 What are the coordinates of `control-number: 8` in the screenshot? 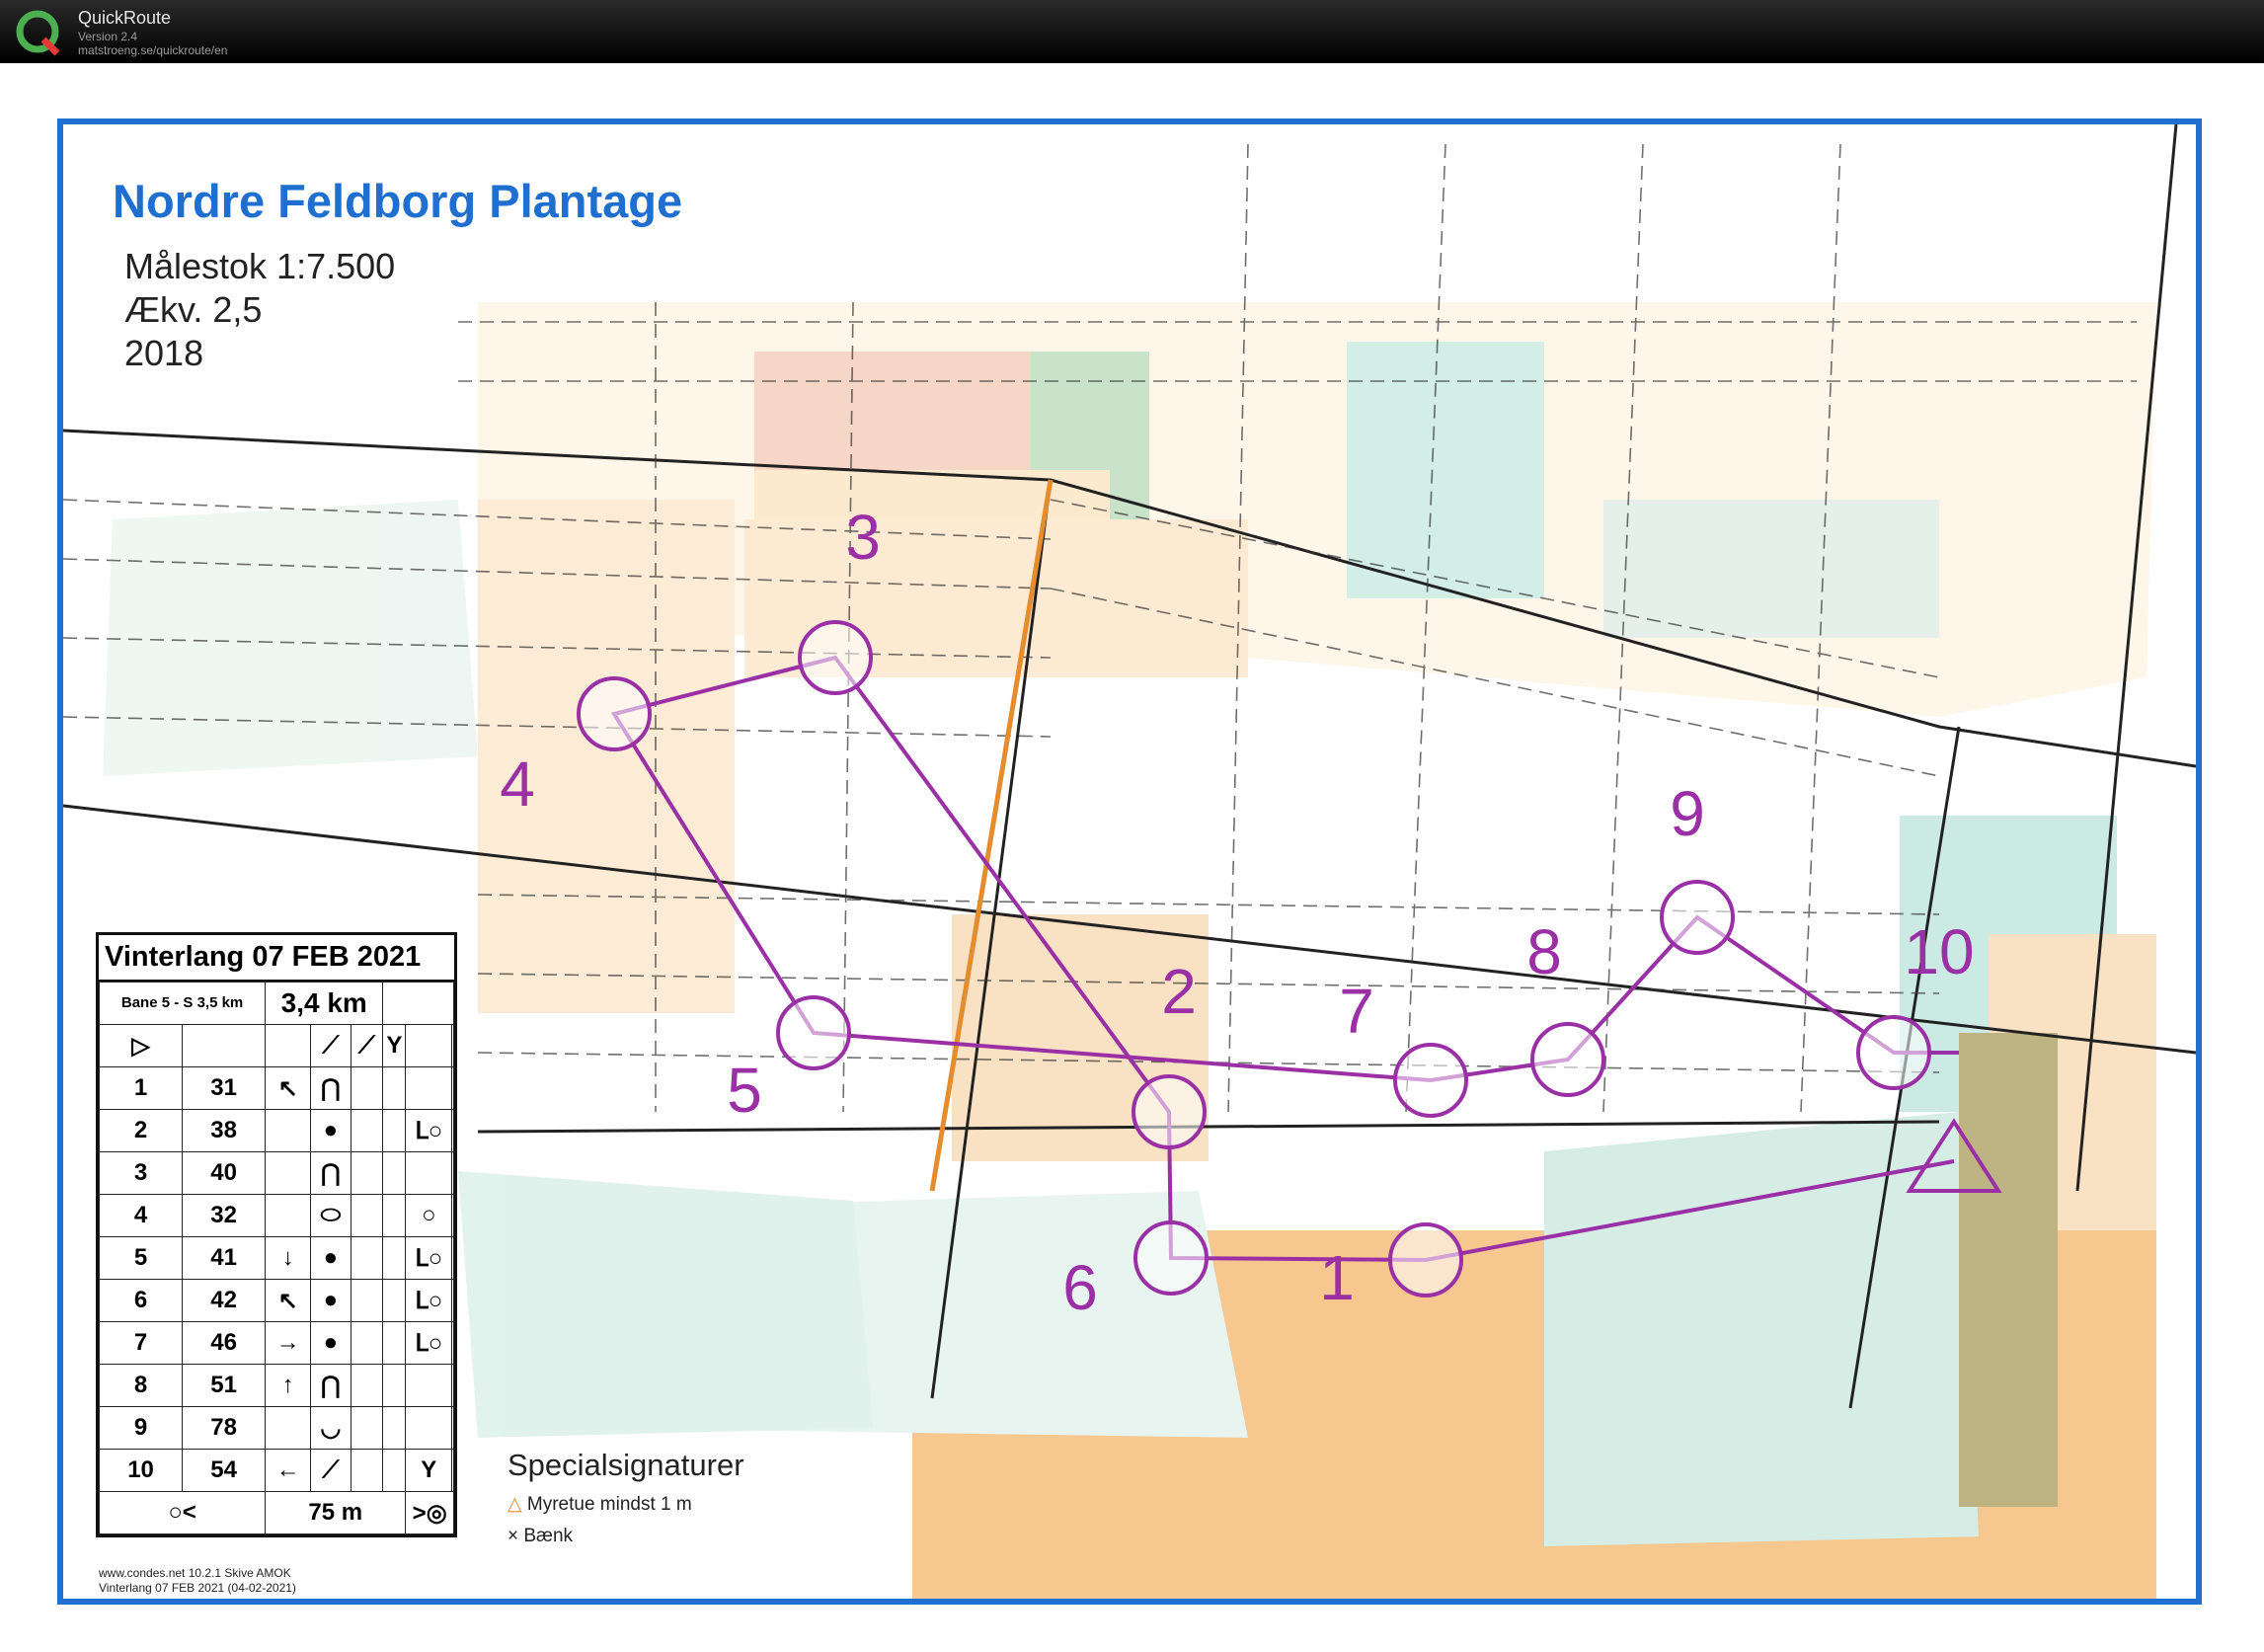 It's located at (141, 1385).